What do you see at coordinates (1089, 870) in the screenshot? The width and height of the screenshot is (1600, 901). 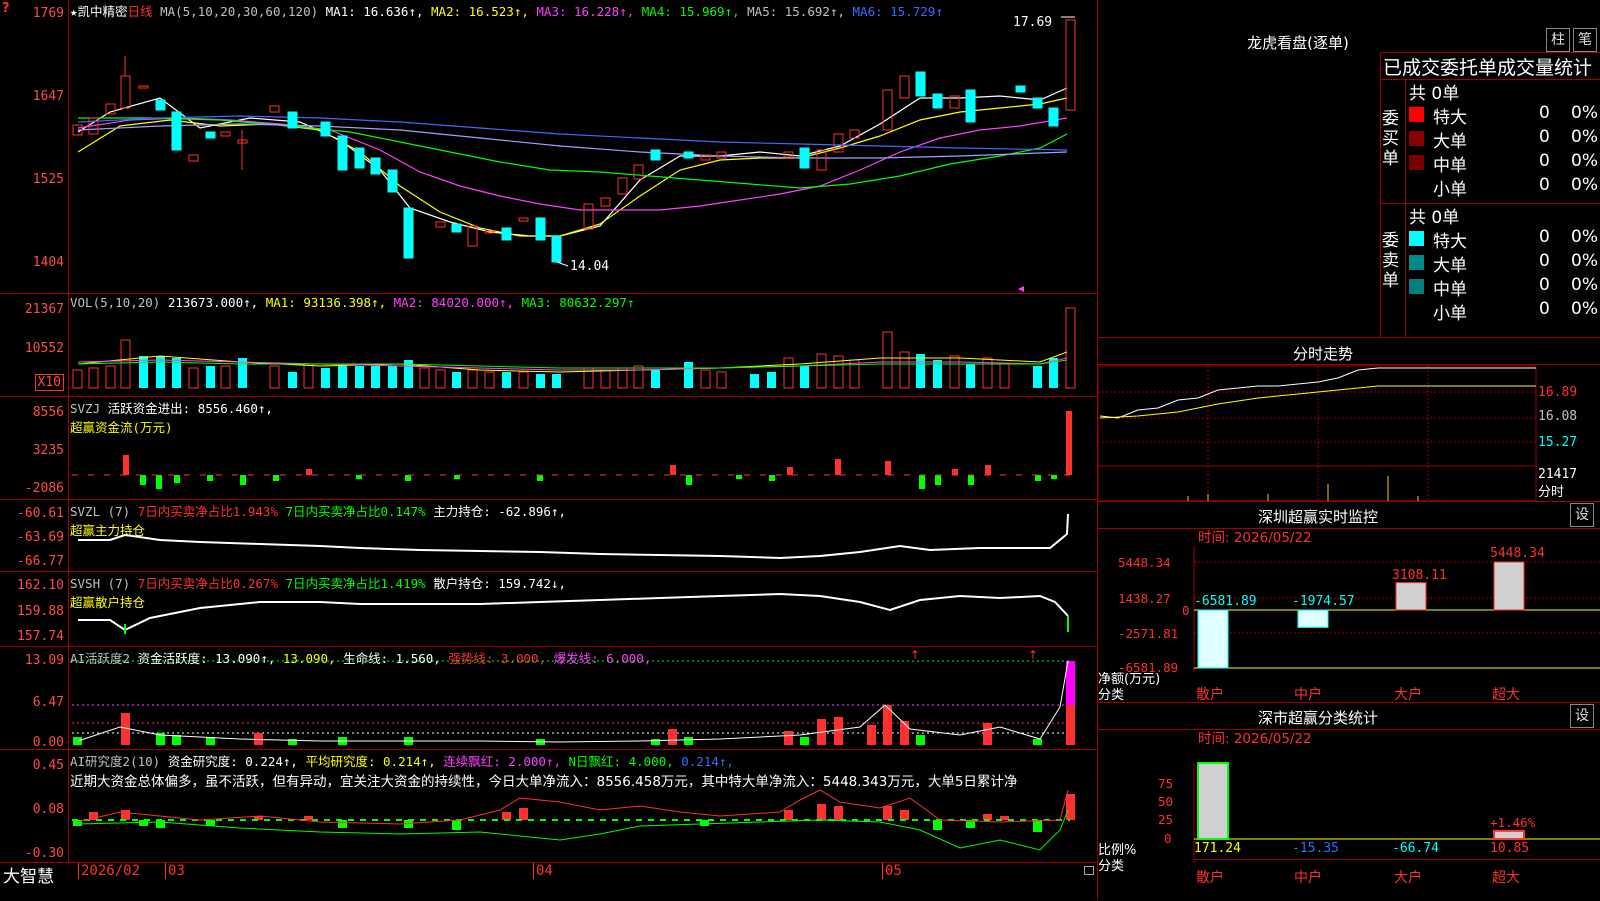 I see `lock-icon` at bounding box center [1089, 870].